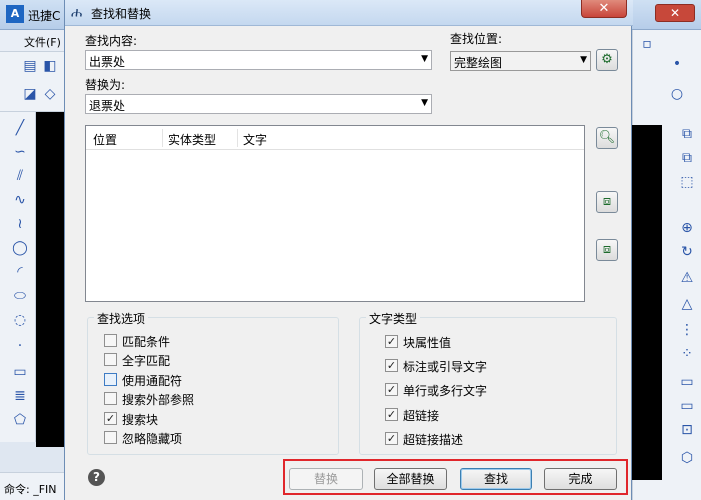 The image size is (701, 500). Describe the element at coordinates (687, 406) in the screenshot. I see `chamfer-icon: ▭` at that location.